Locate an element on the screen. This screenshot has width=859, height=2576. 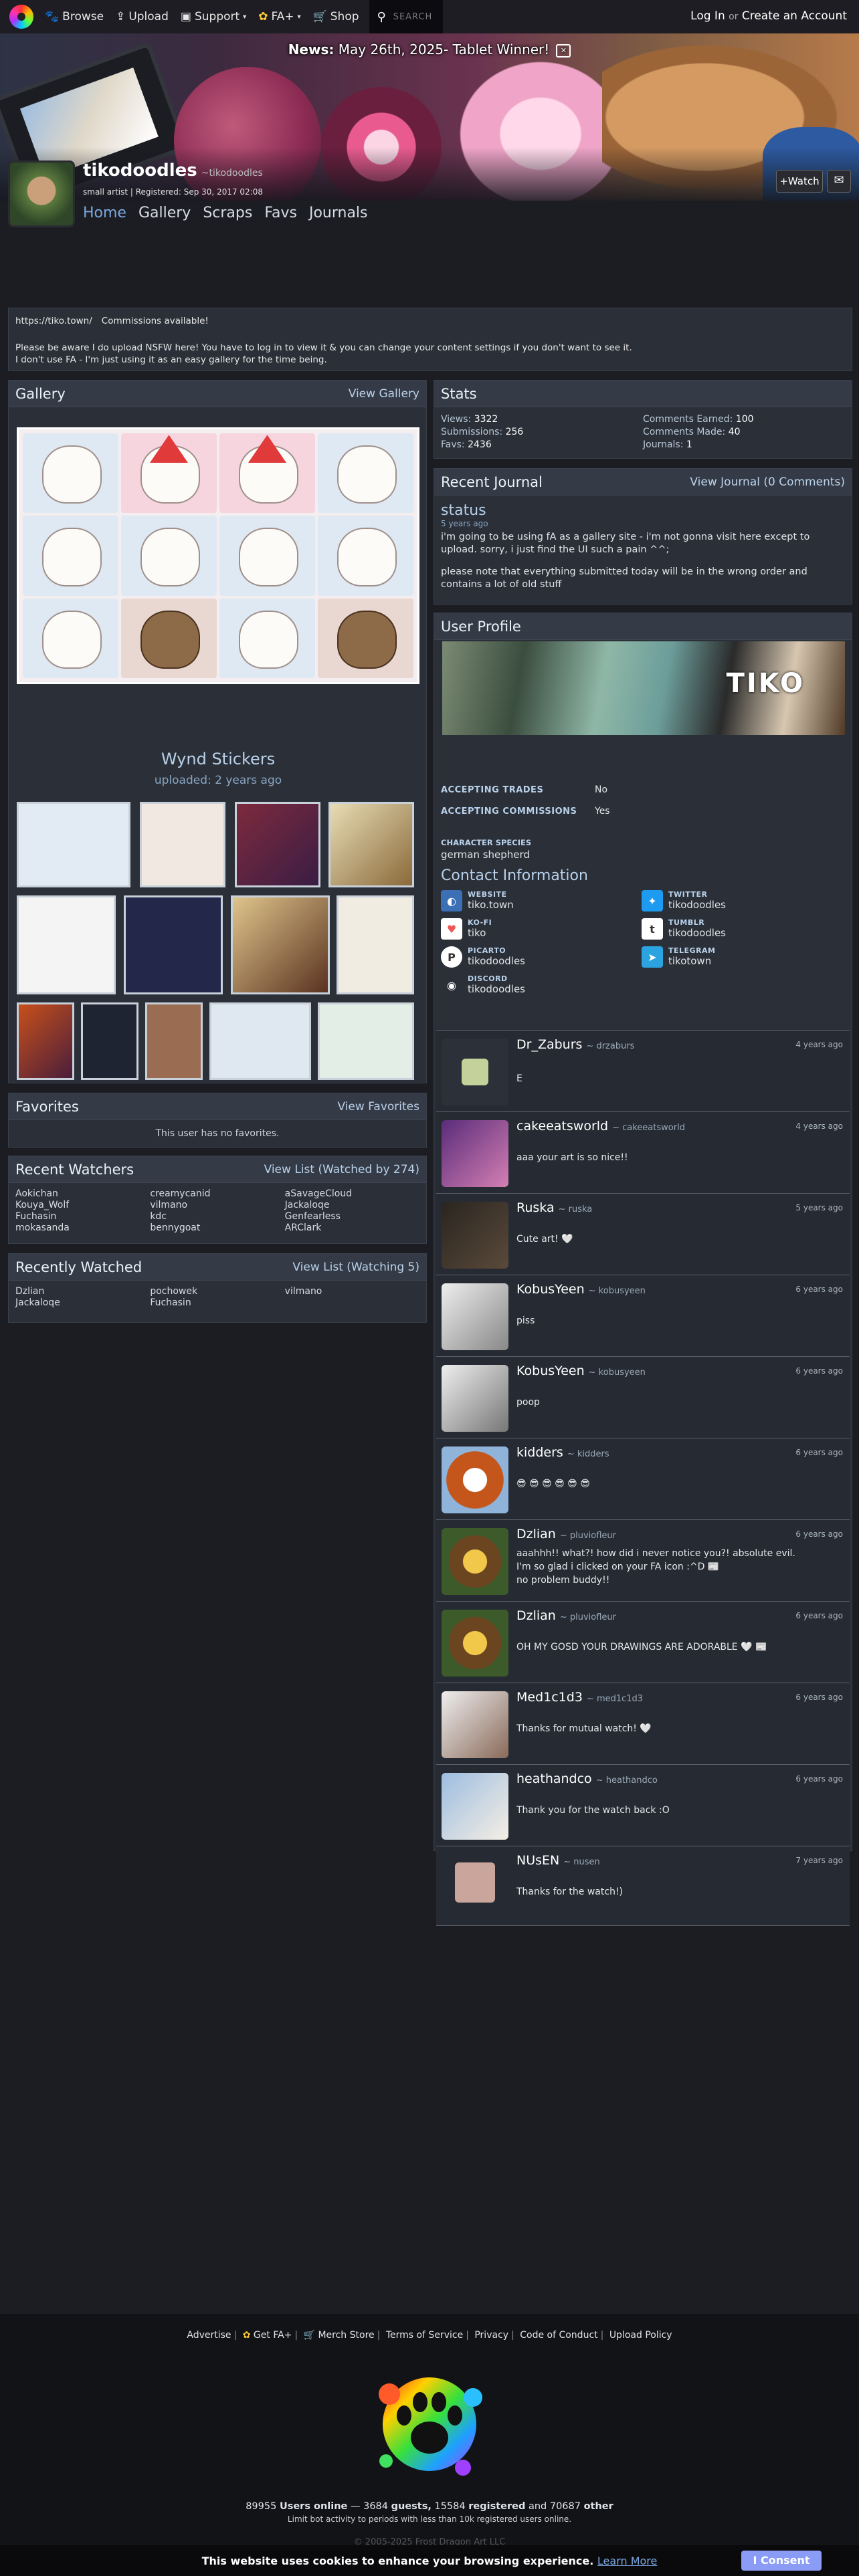
advertise-link: Advertise is located at coordinates (209, 2335).